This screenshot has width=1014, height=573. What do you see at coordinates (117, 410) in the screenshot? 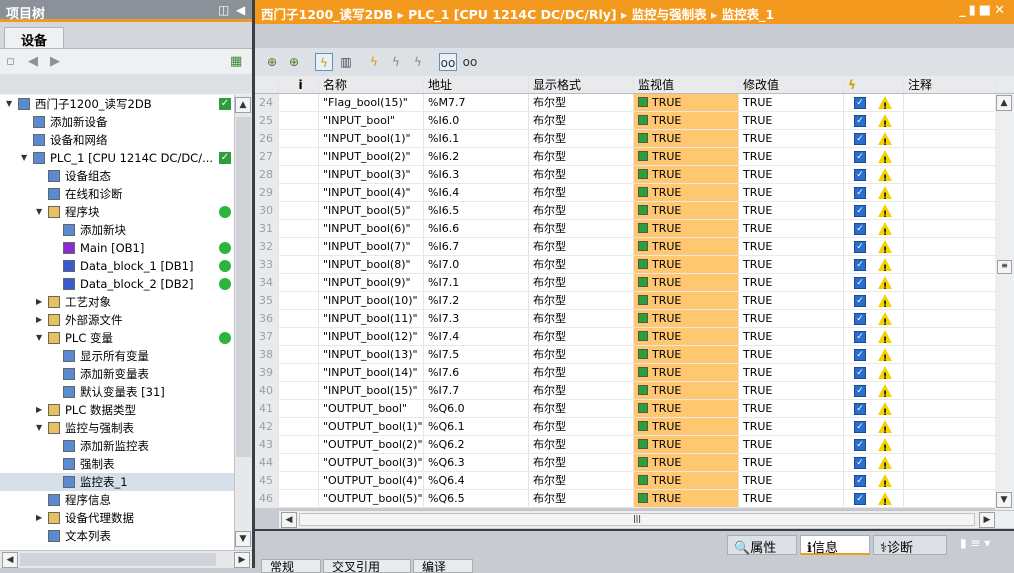
I see `tree-item: ▶ PLC 数据类型` at bounding box center [117, 410].